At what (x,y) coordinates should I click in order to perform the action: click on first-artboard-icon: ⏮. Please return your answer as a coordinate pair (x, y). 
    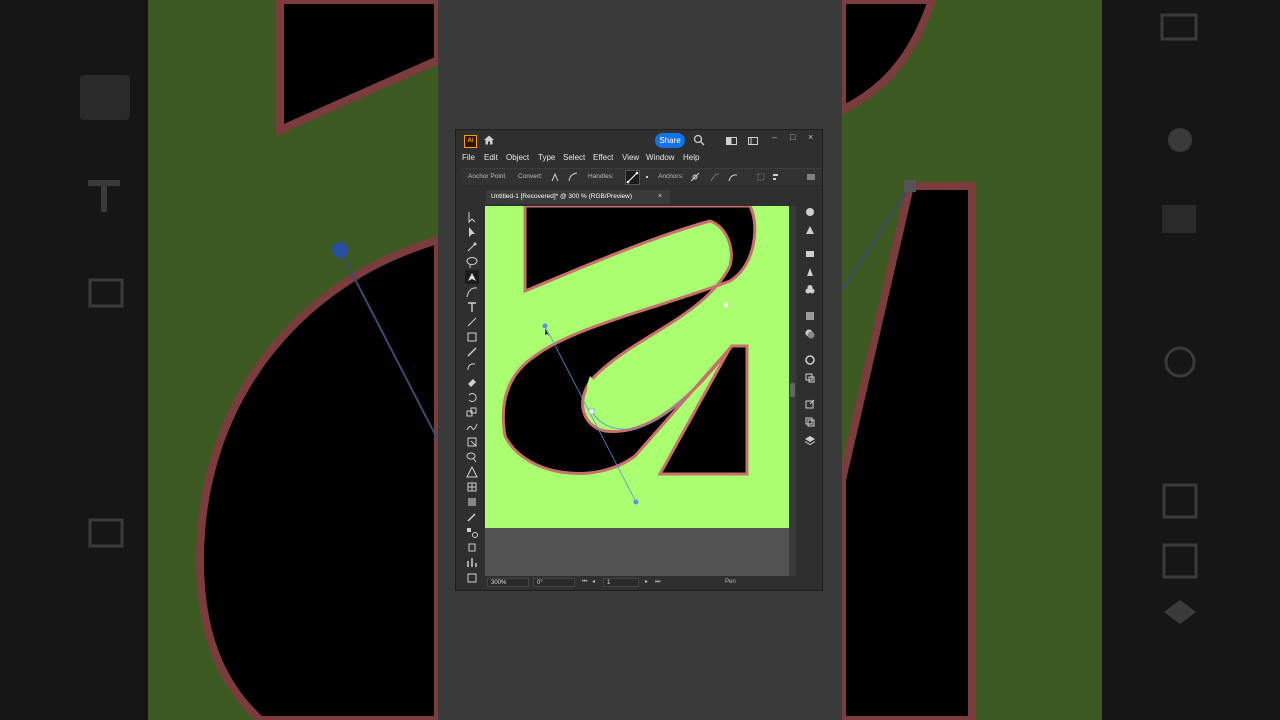
    Looking at the image, I should click on (584, 582).